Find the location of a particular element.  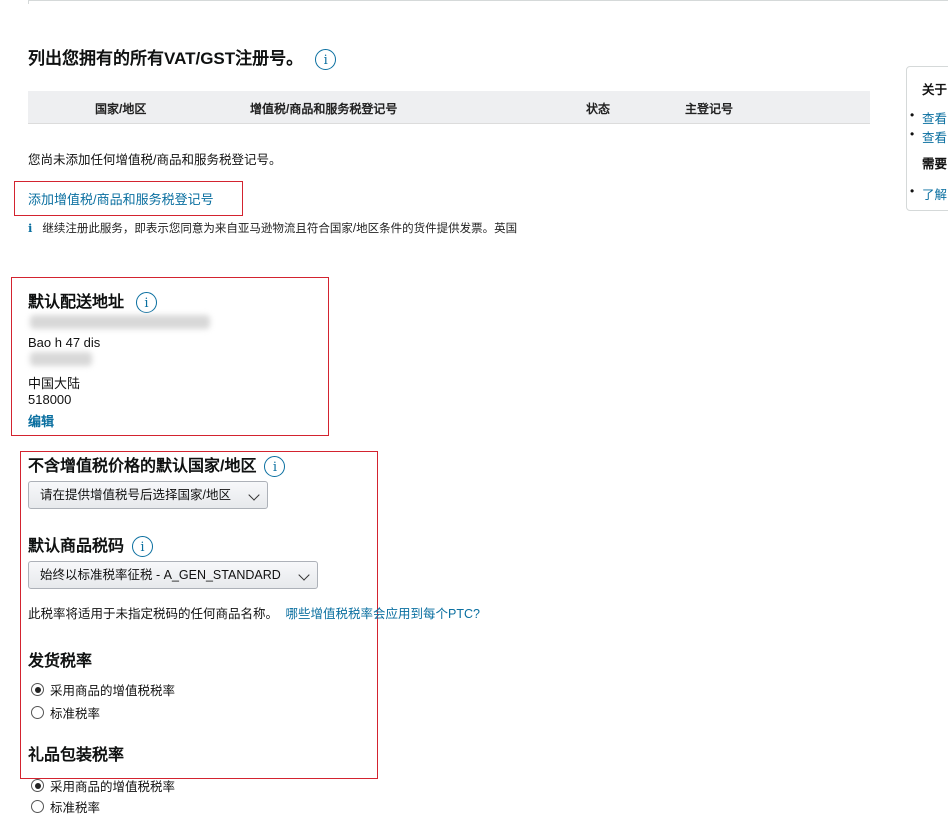

ptc-title-text: 默认商品税码 is located at coordinates (76, 546).